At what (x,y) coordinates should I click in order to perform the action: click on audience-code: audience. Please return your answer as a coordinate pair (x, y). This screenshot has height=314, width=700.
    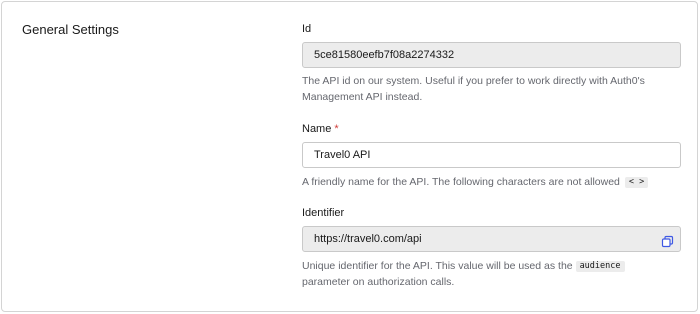
    Looking at the image, I should click on (600, 266).